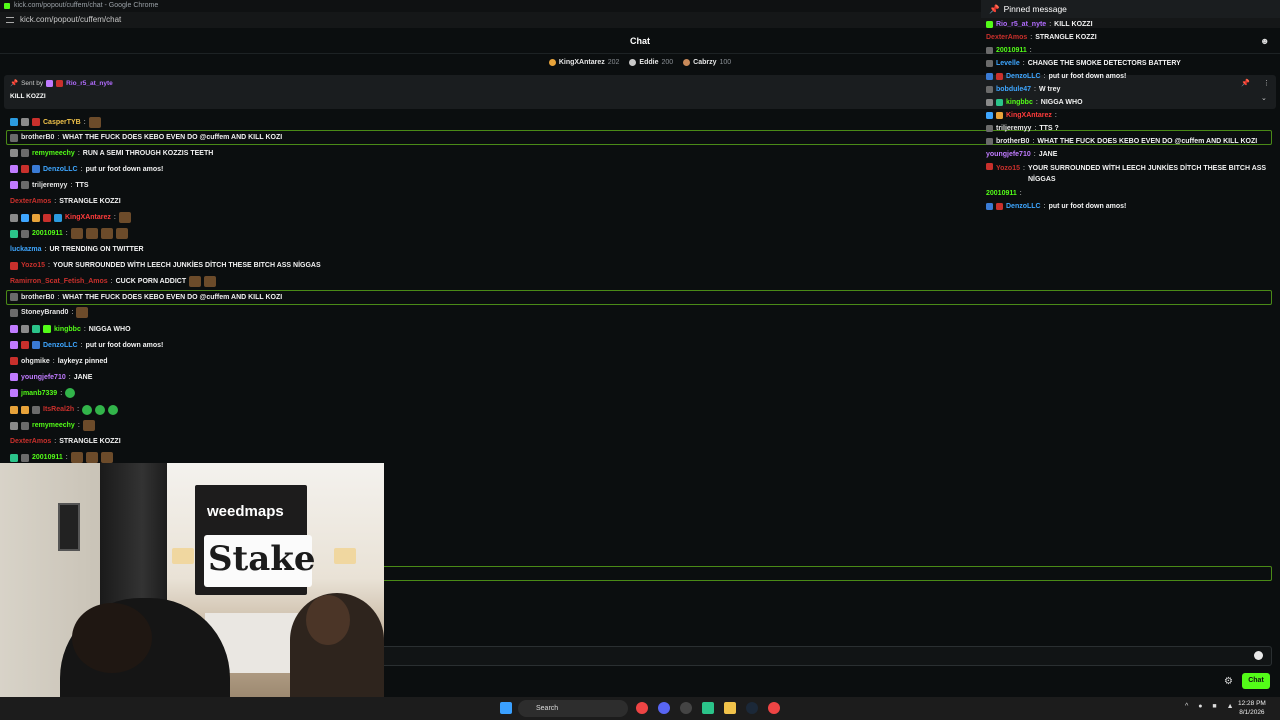 Image resolution: width=1280 pixels, height=720 pixels. Describe the element at coordinates (1130, 89) in the screenshot. I see `overlay-chat-message: bobdule47: W trey` at that location.